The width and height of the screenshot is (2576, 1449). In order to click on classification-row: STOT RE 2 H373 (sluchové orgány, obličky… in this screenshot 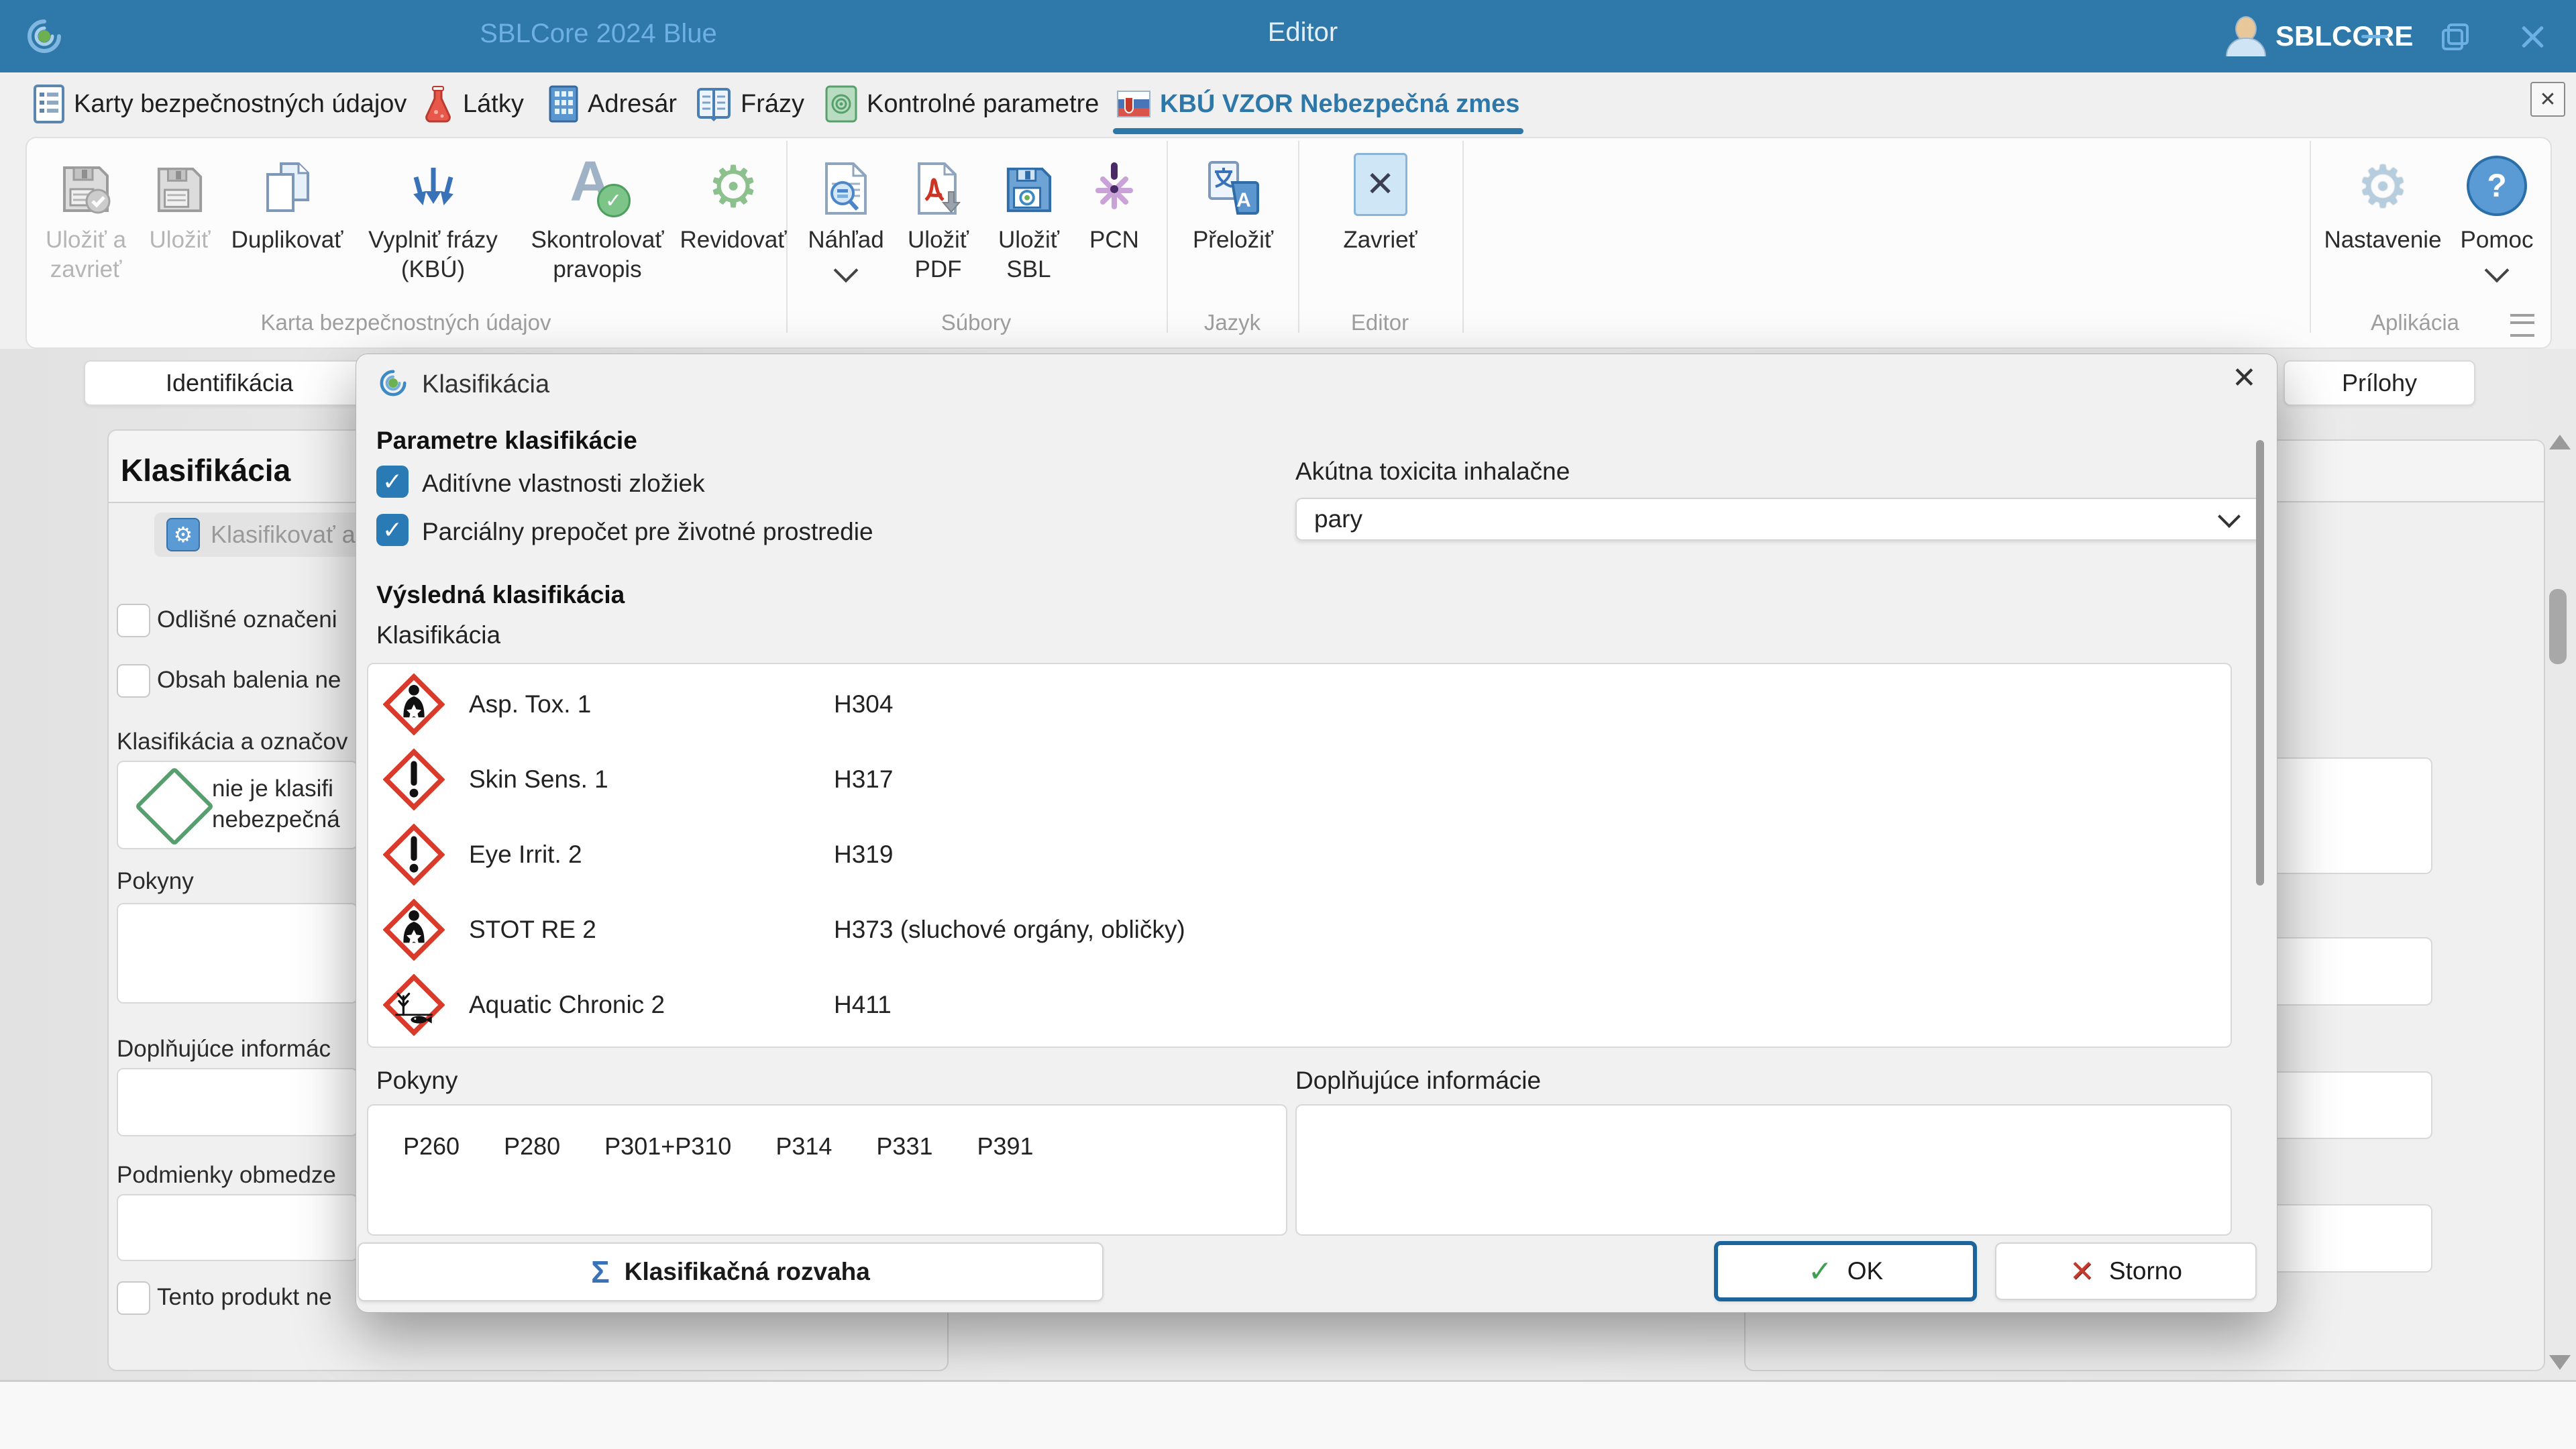, I will do `click(1299, 929)`.